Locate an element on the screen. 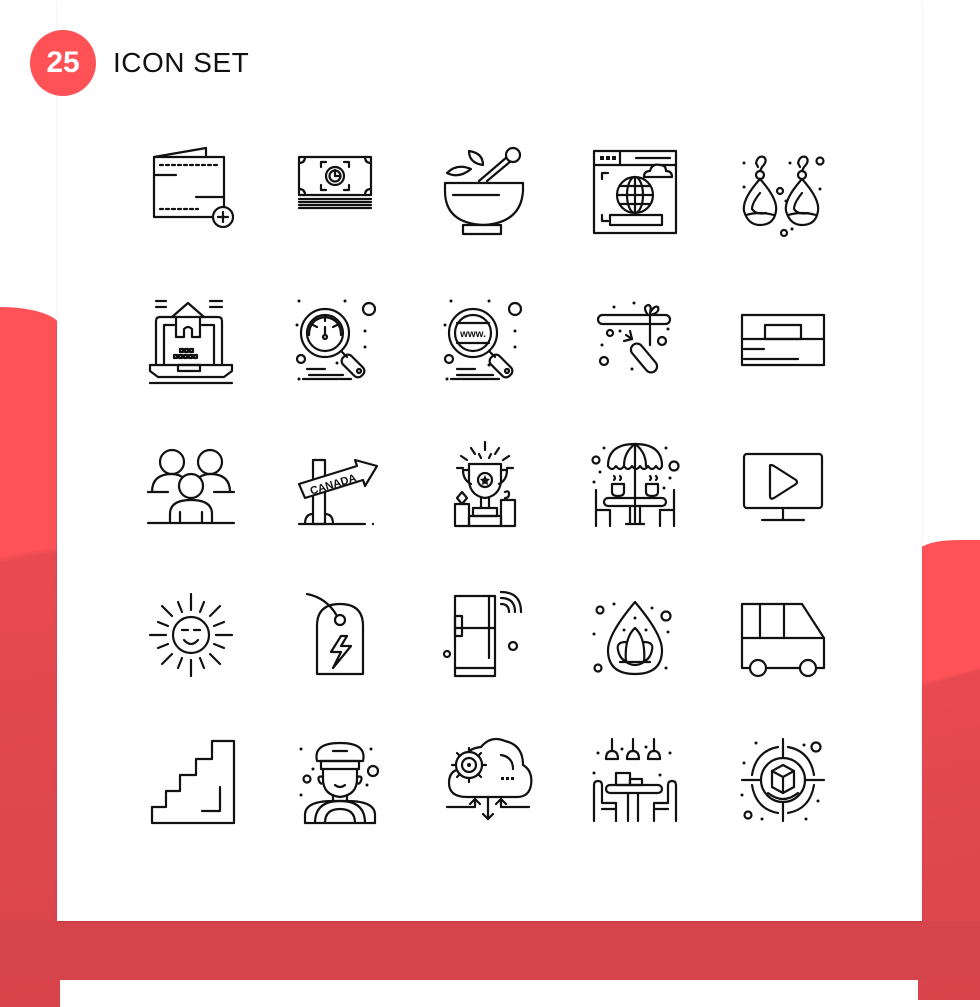  stairs-icon is located at coordinates (191, 780).